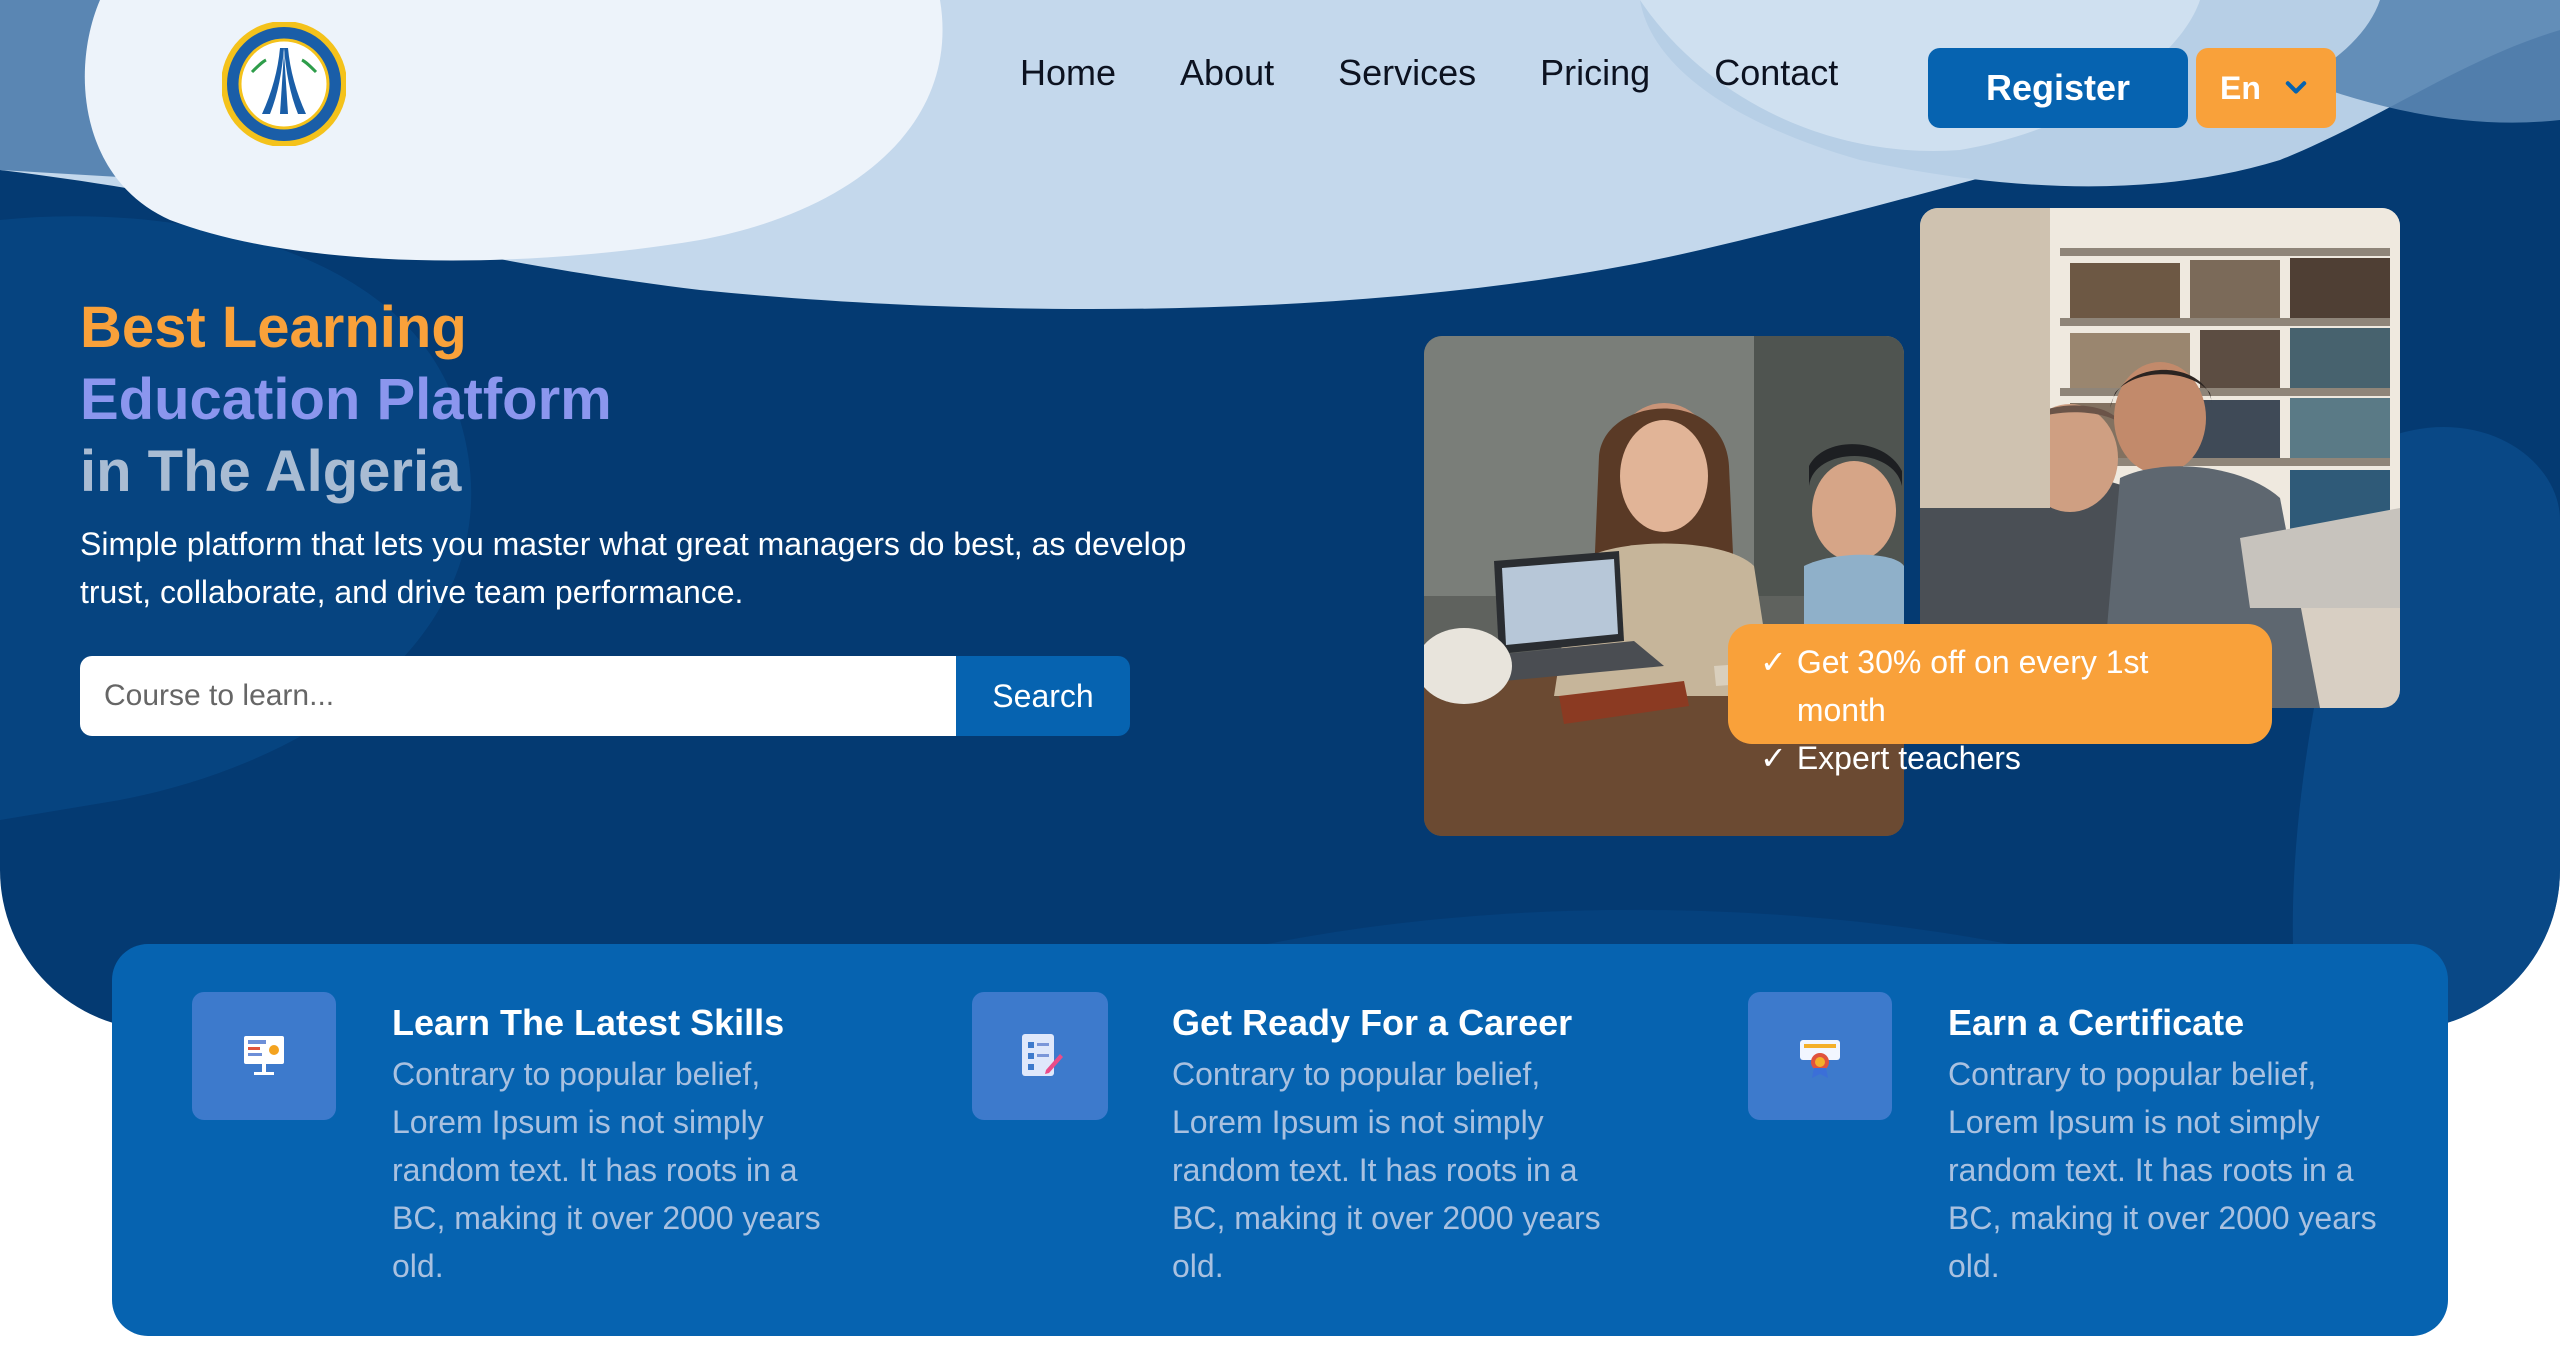  Describe the element at coordinates (2266, 88) in the screenshot. I see `language-select: En` at that location.